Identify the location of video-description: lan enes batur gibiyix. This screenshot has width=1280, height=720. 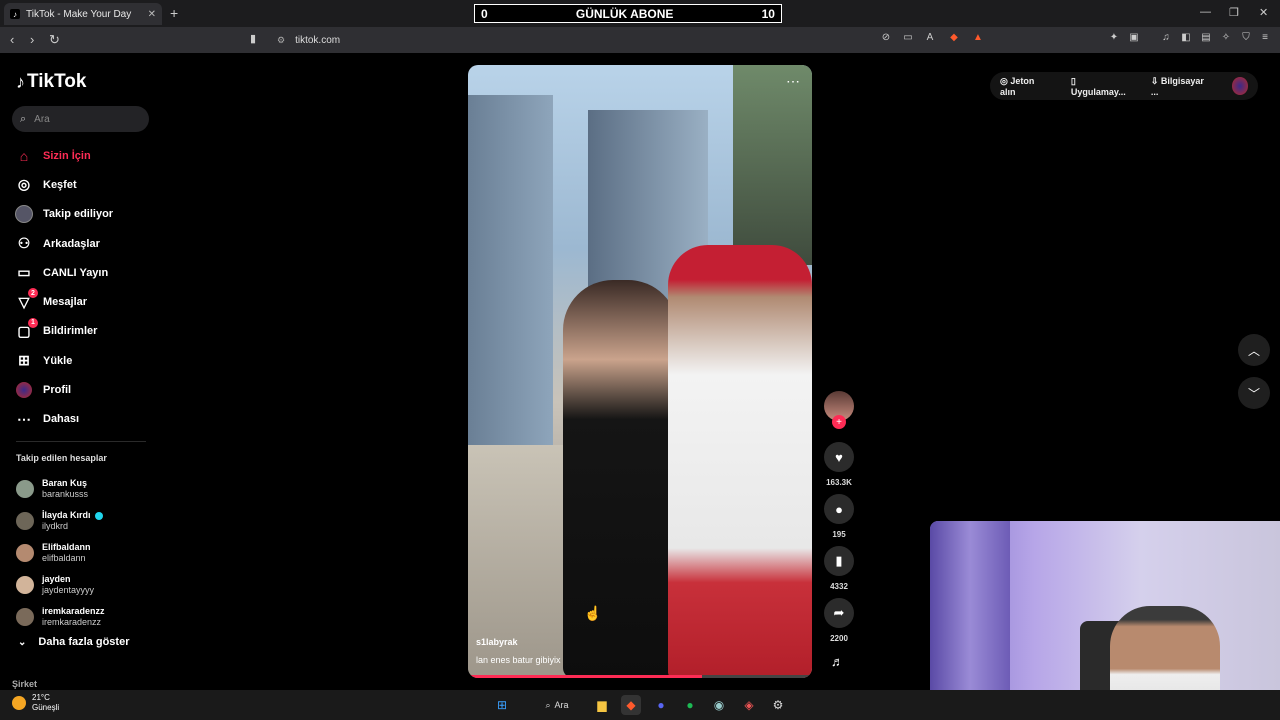
(518, 660).